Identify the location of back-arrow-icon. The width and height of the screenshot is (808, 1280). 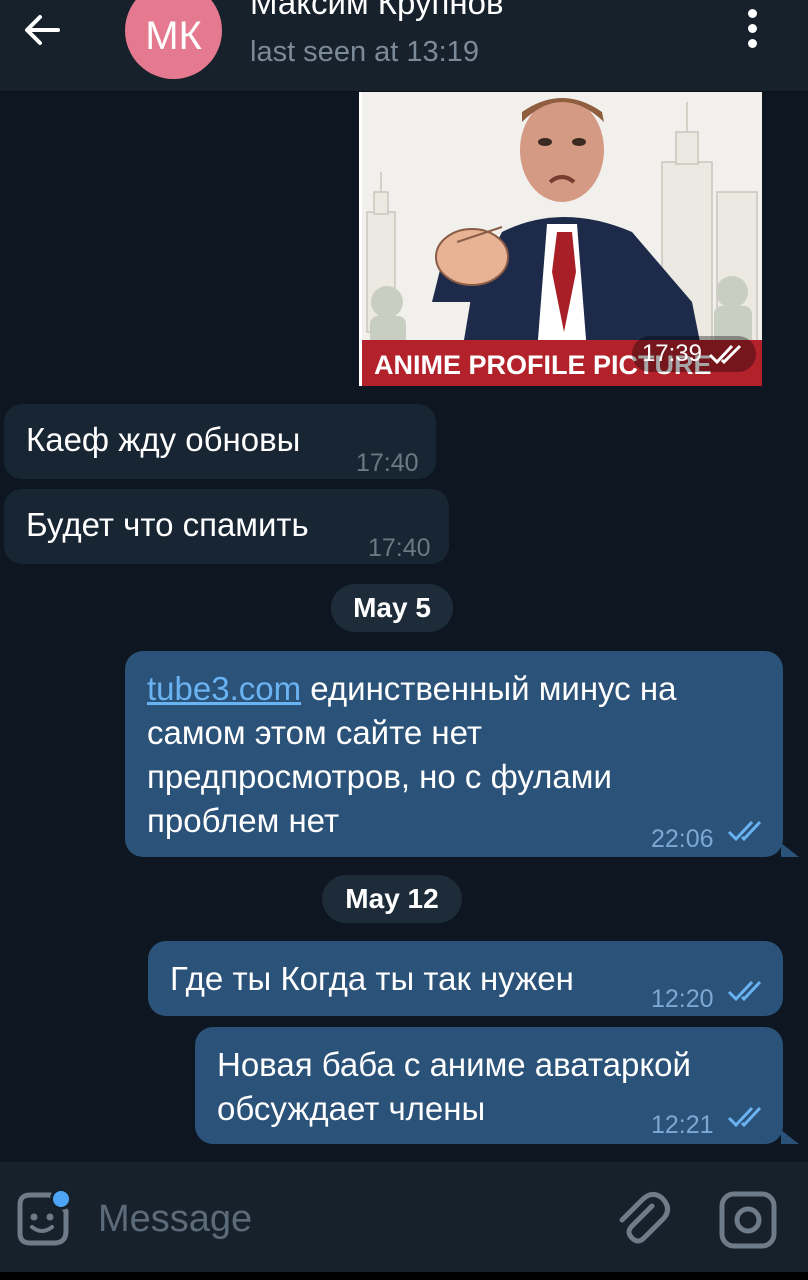
(42, 30).